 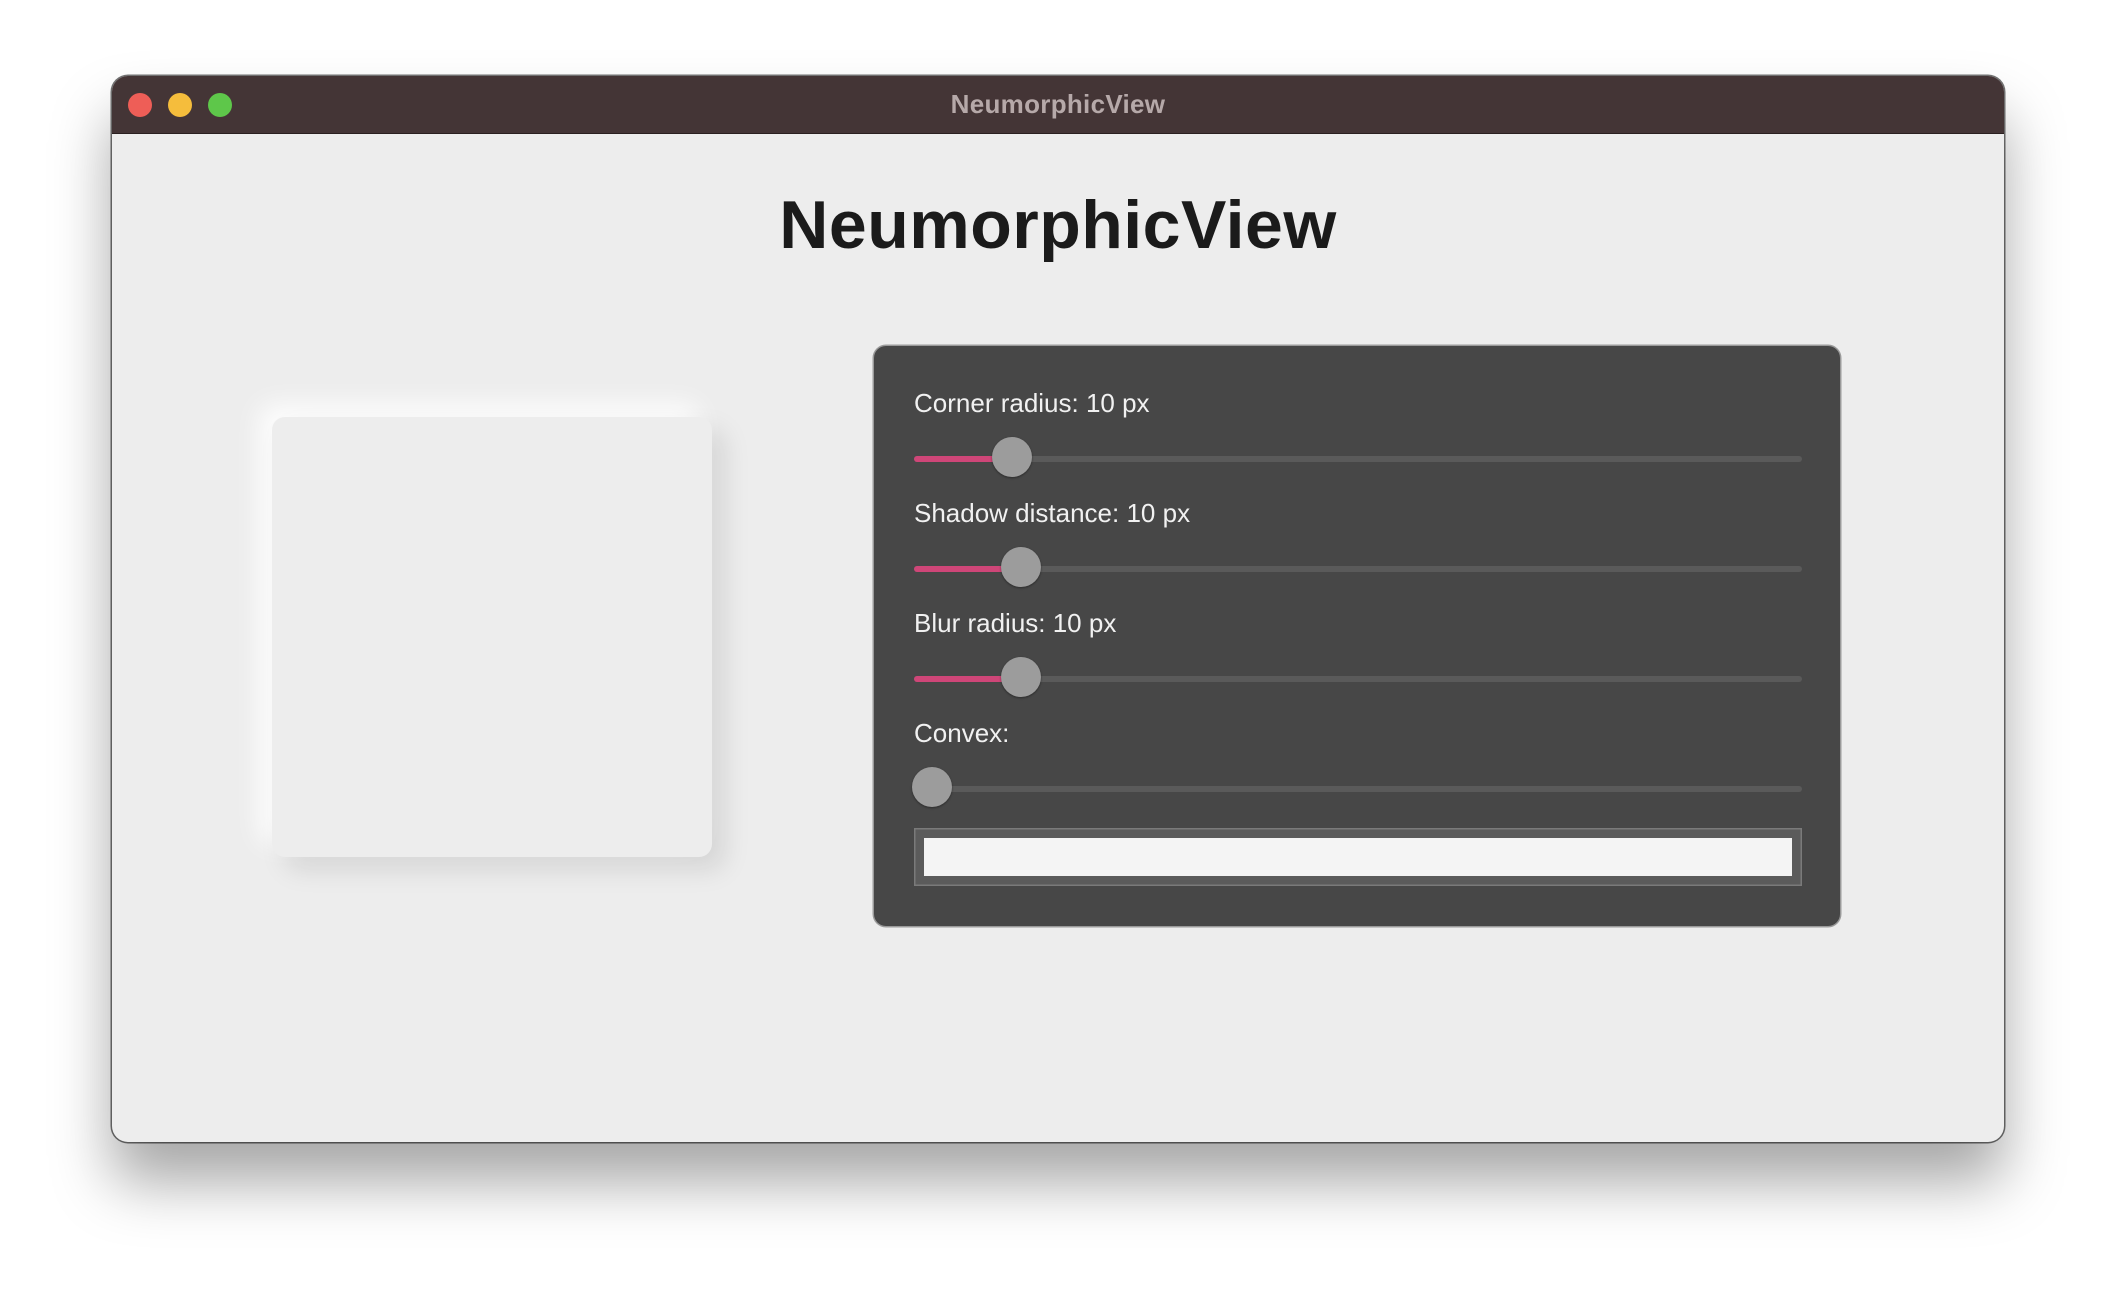 What do you see at coordinates (962, 733) in the screenshot?
I see `convex-label: Convex:` at bounding box center [962, 733].